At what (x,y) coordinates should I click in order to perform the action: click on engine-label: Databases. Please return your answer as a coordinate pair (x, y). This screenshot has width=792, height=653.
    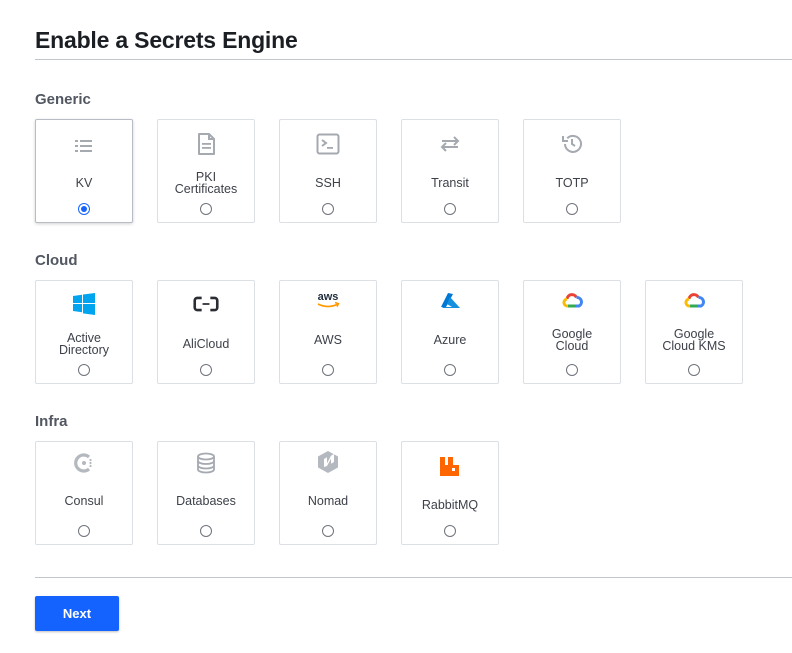
    Looking at the image, I should click on (206, 501).